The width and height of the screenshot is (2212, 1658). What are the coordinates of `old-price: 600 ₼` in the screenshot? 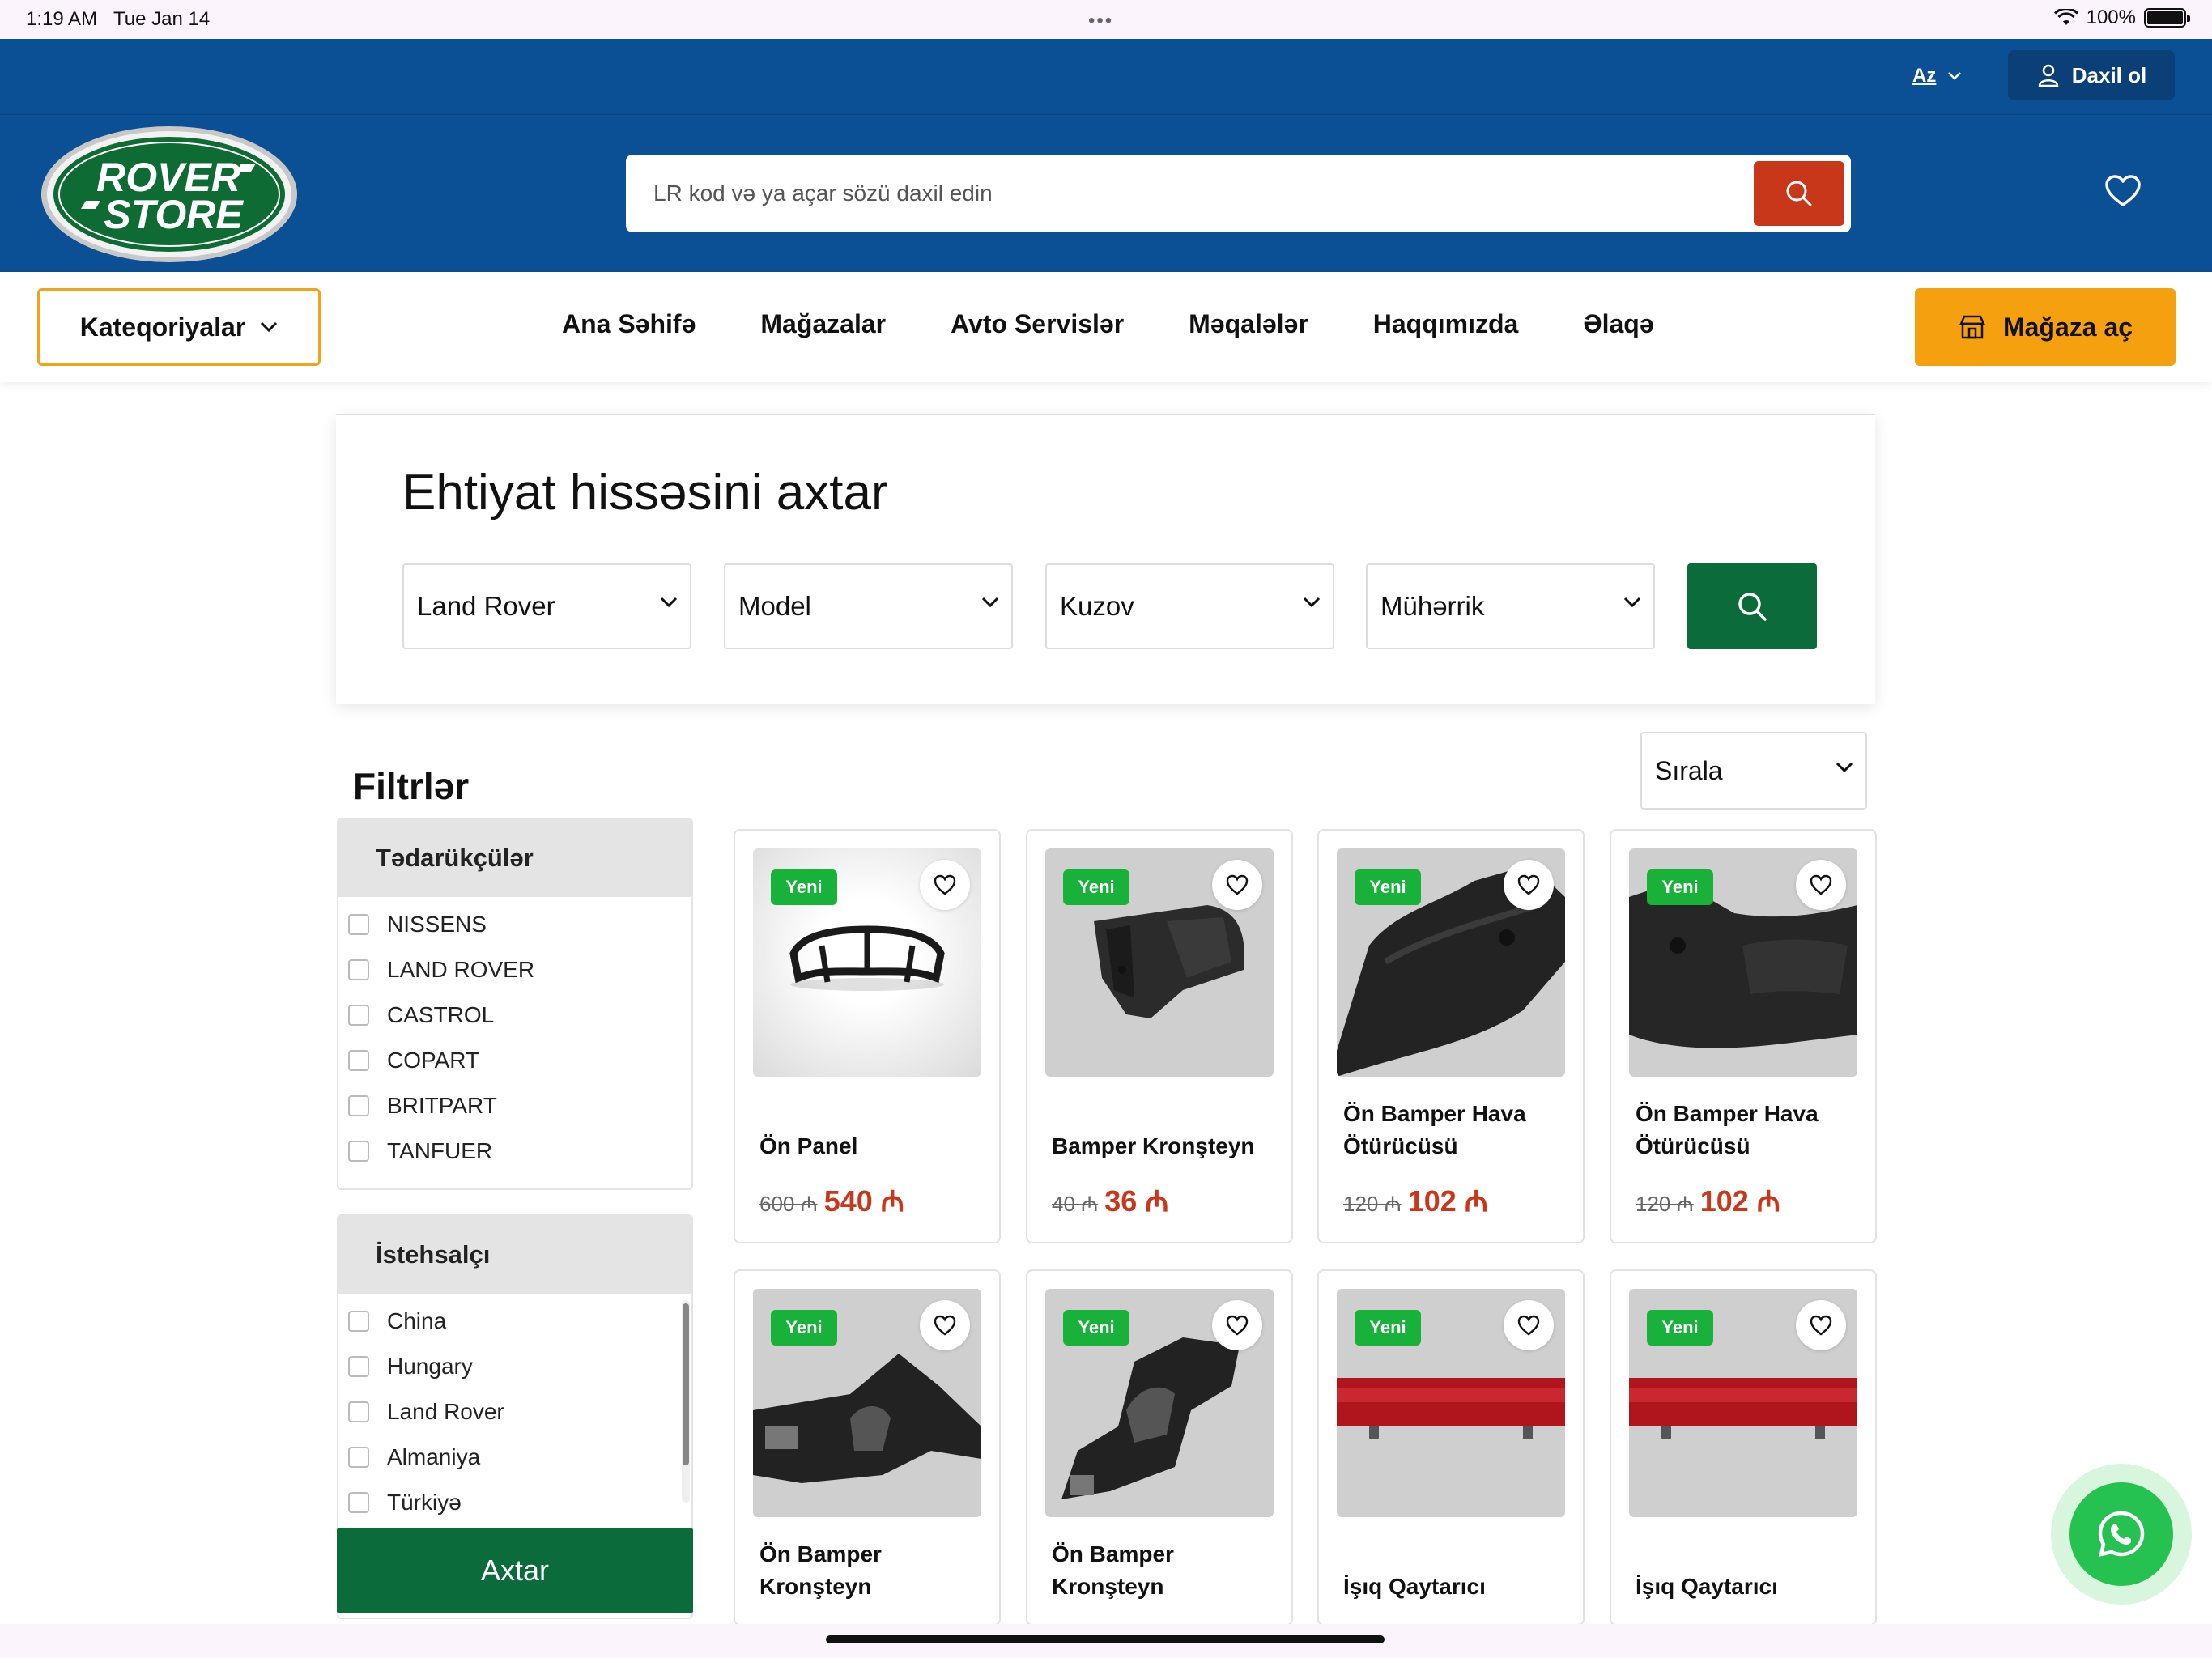 It's located at (789, 1203).